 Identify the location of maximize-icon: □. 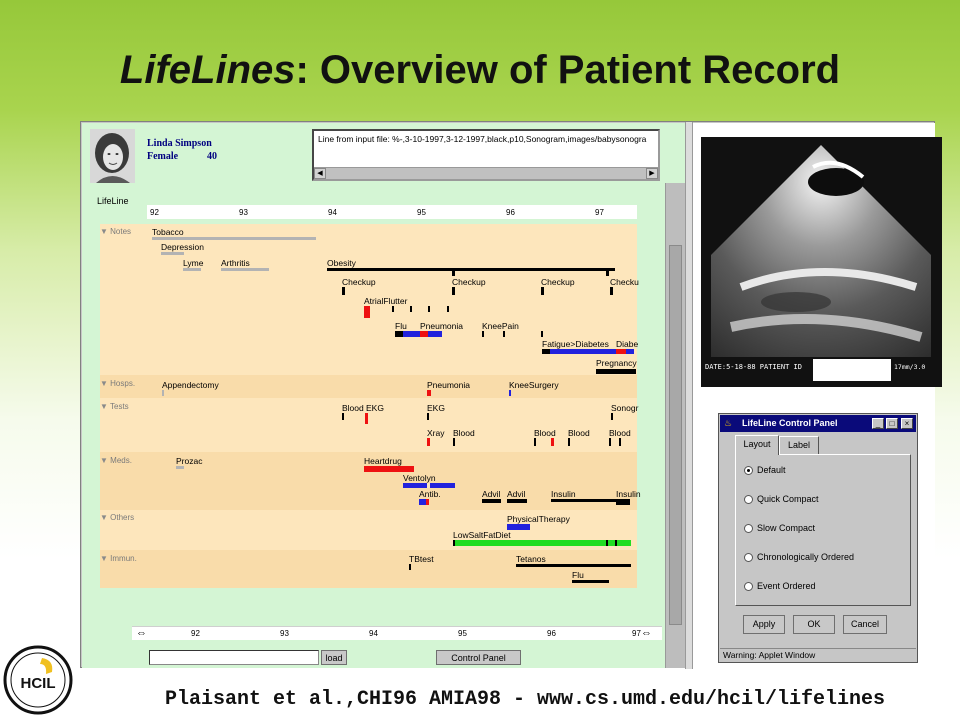
(892, 423).